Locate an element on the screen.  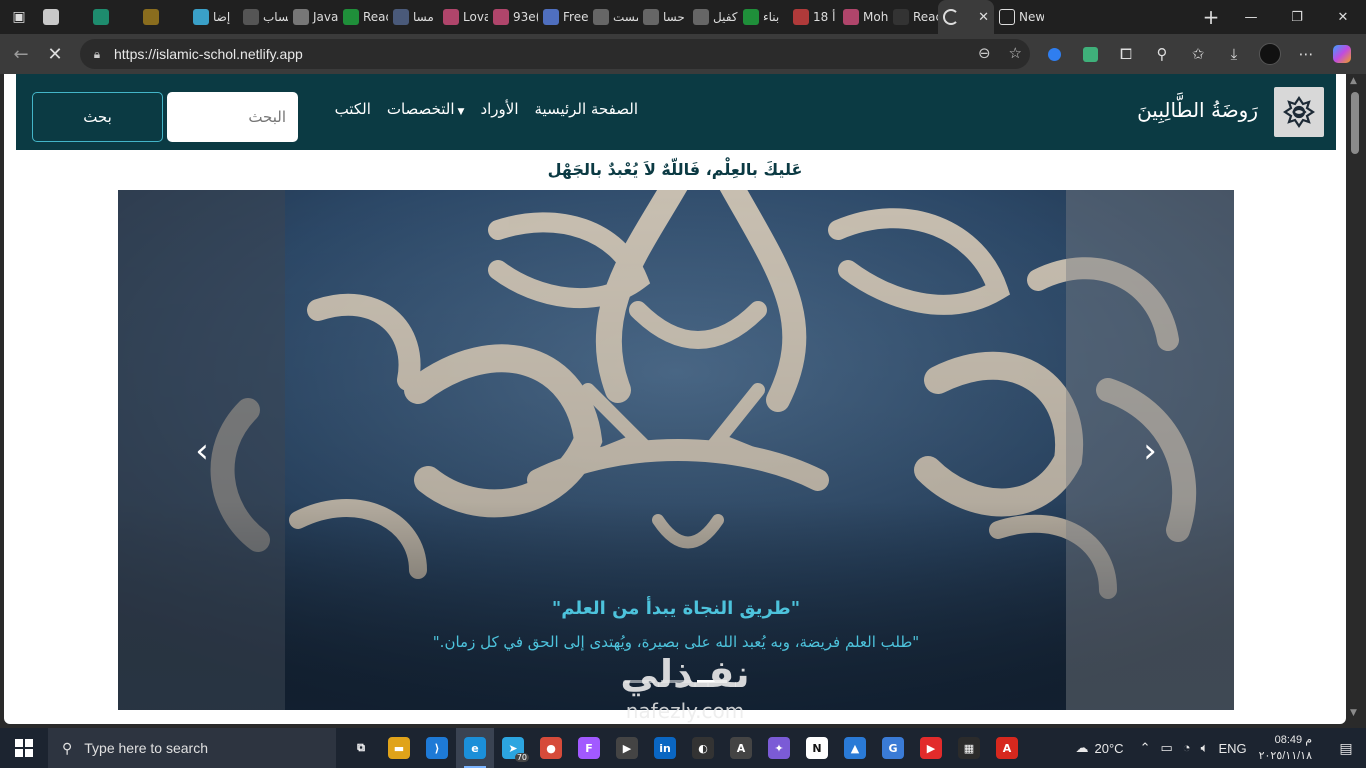
nav-awrad-link: الأوراد is located at coordinates (499, 109).